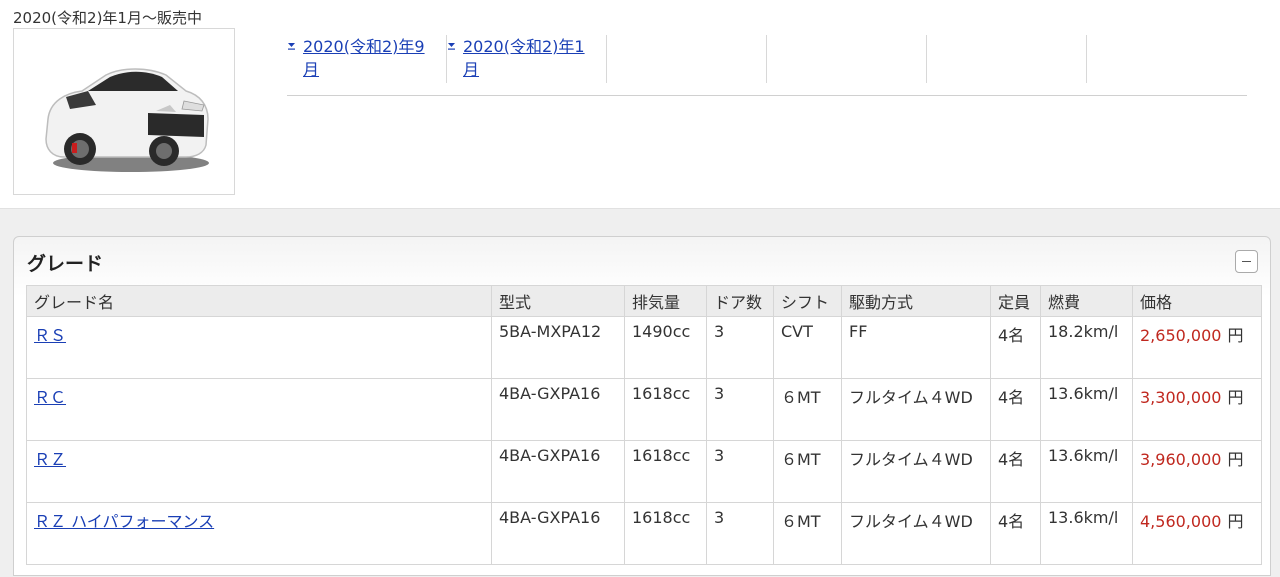 Image resolution: width=1280 pixels, height=577 pixels. Describe the element at coordinates (259, 301) in the screenshot. I see `header-grade: グレード名` at that location.